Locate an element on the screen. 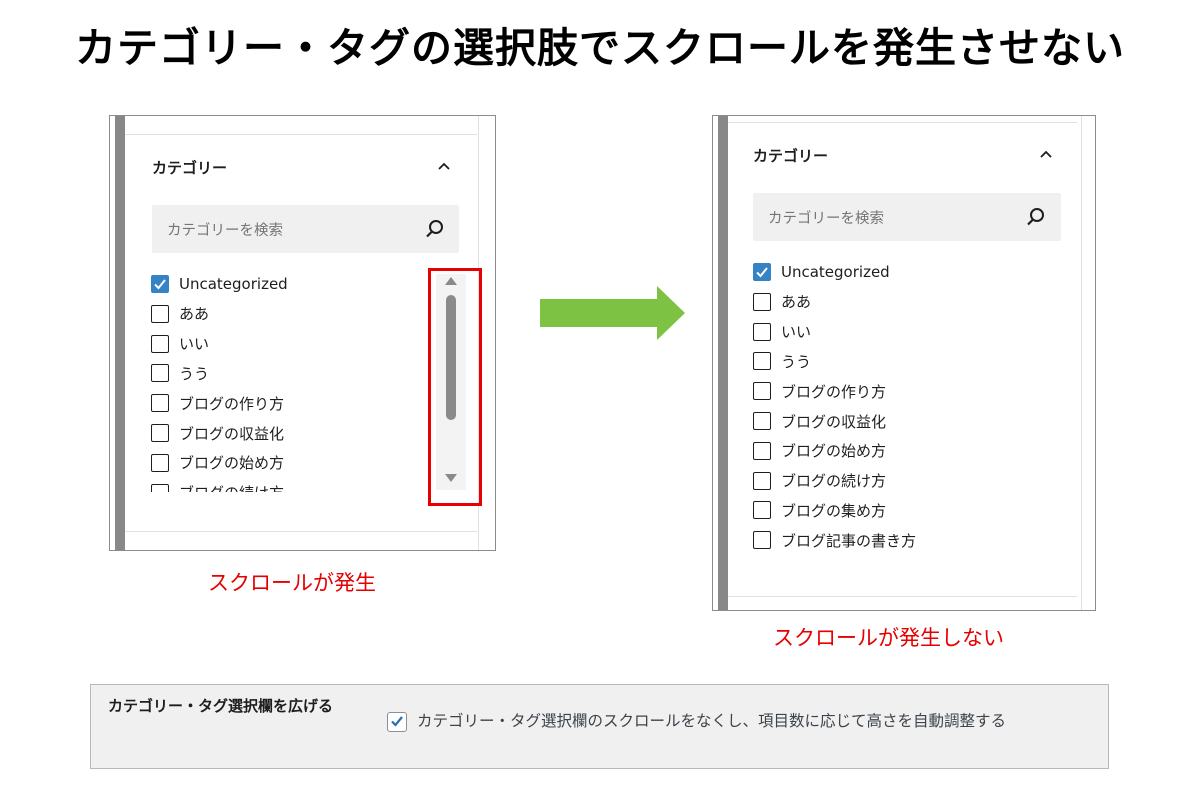 This screenshot has height=800, width=1200. expand-selector-checkbox is located at coordinates (397, 722).